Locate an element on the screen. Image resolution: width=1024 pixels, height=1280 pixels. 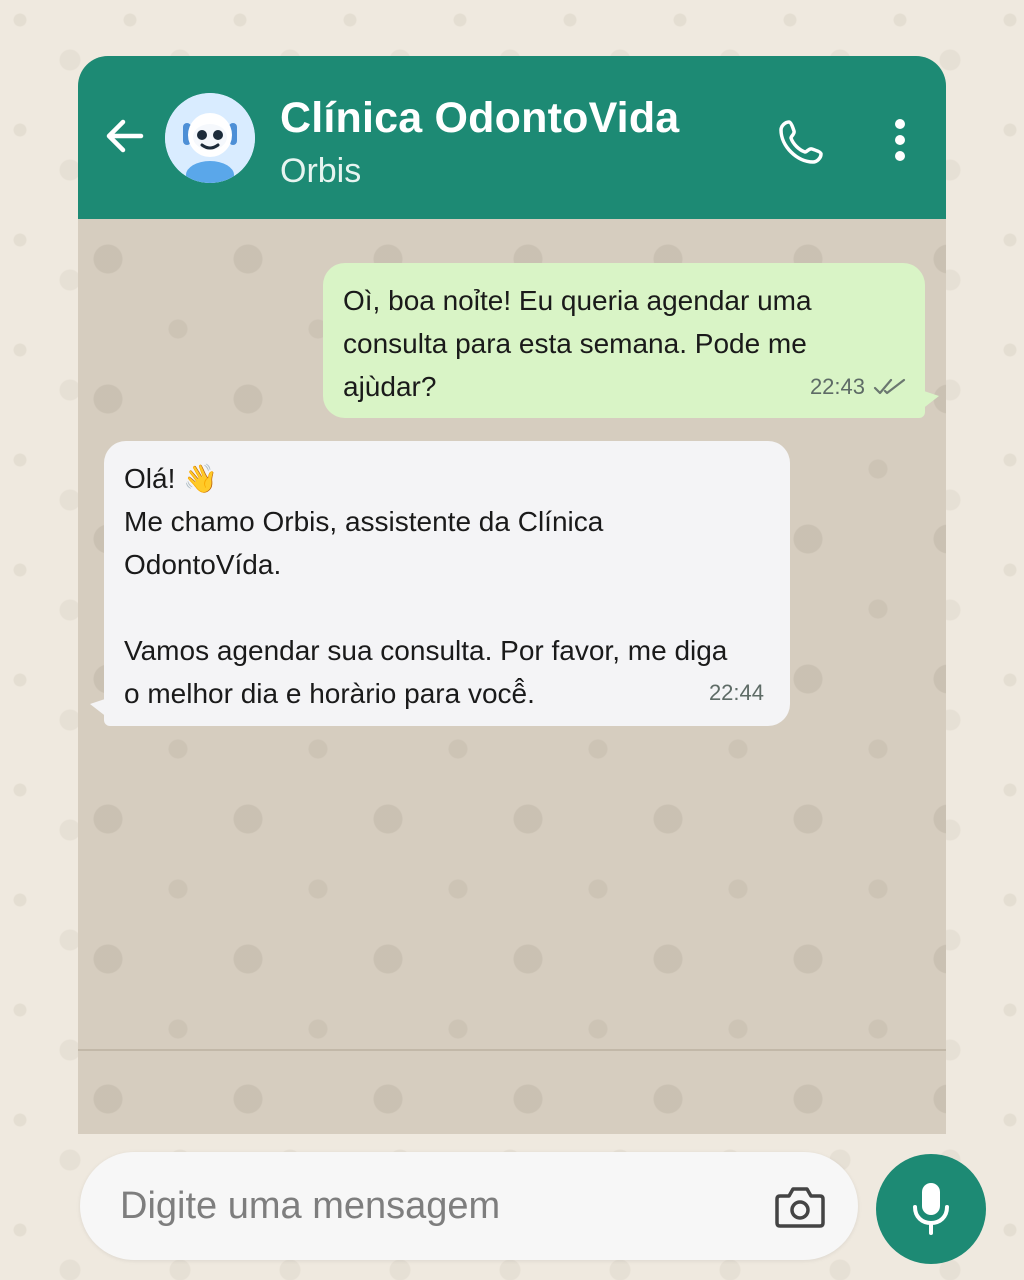
arrow-left-icon is located at coordinates (125, 136).